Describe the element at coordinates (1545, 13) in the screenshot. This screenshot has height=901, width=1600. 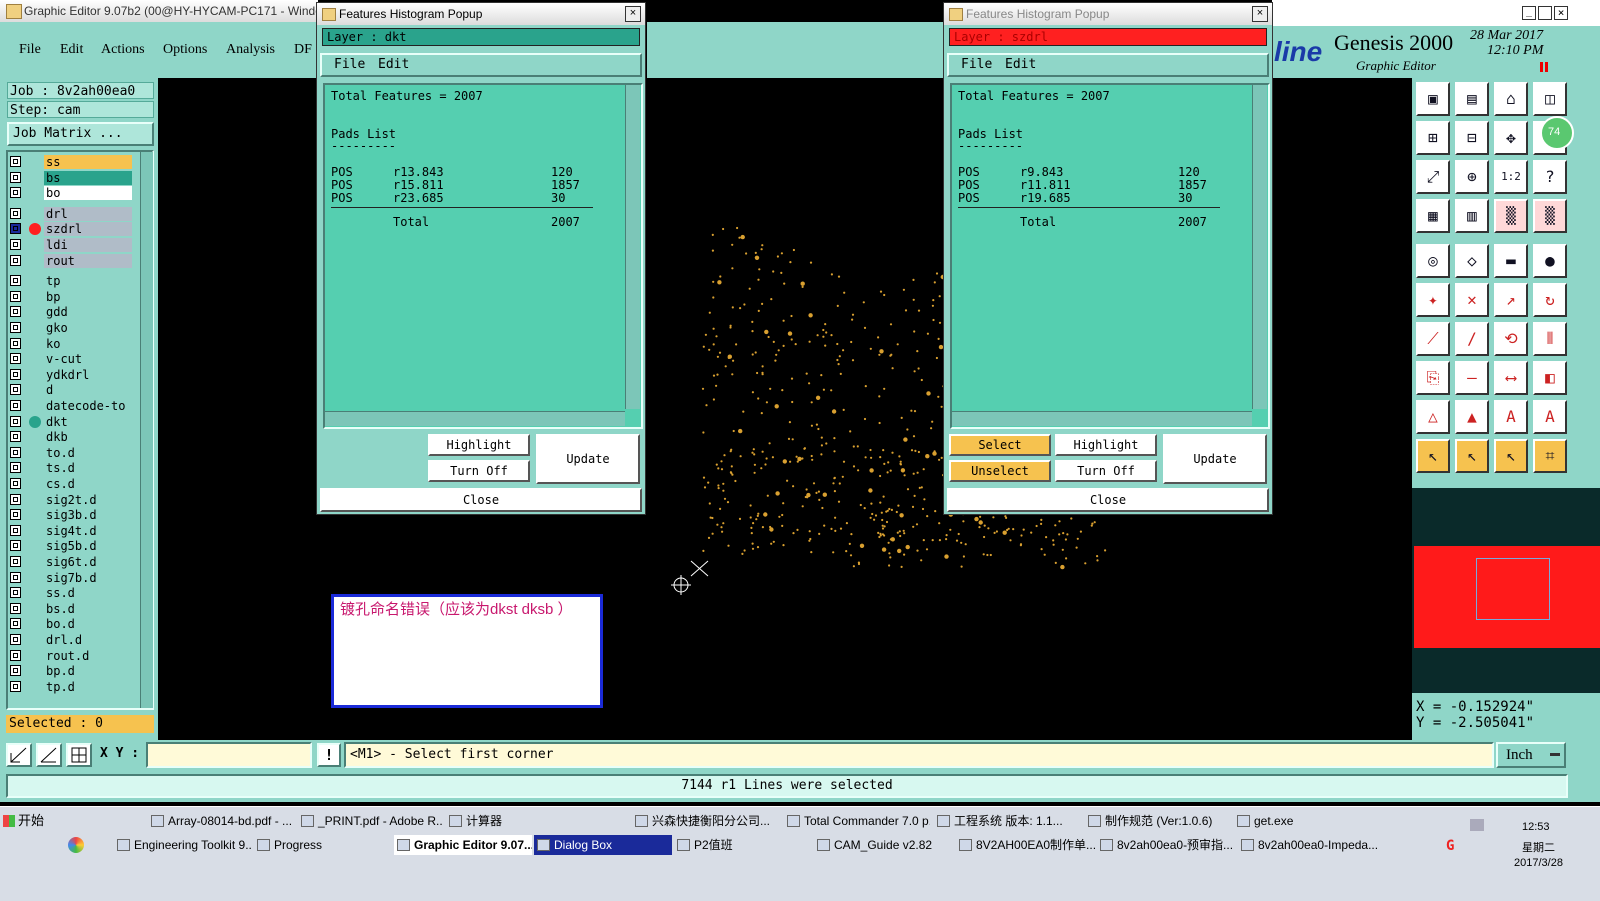
I see `maximize-button` at that location.